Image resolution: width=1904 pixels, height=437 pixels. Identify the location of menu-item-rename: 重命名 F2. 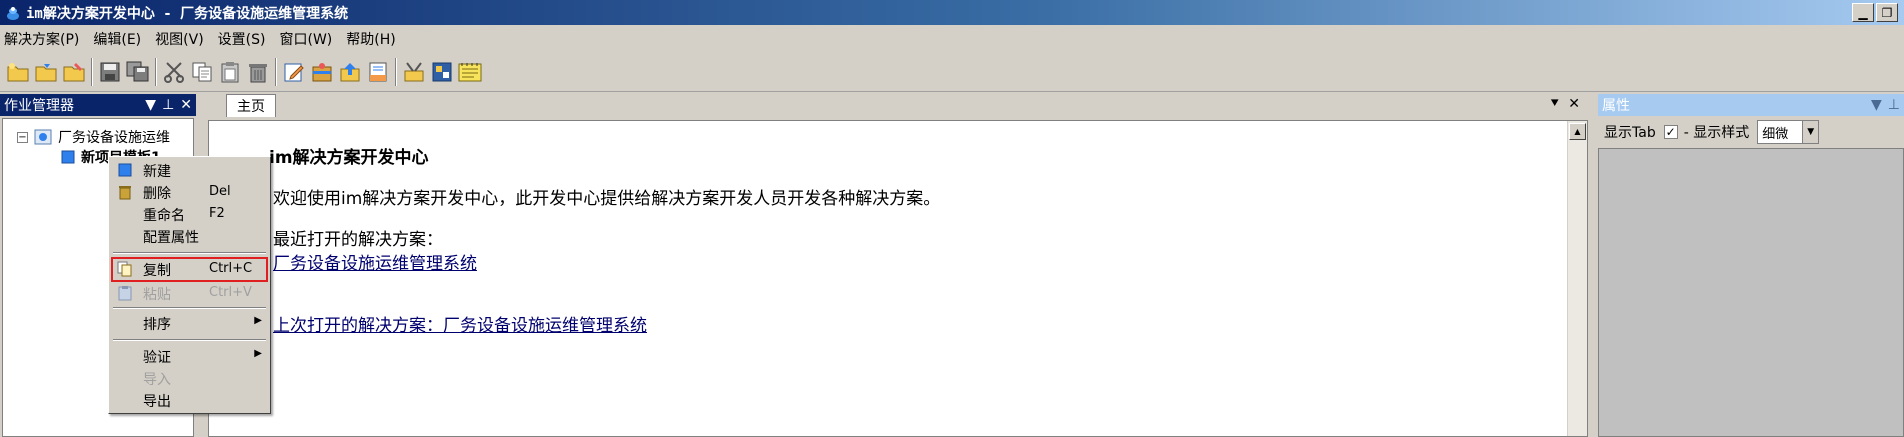
(189, 214).